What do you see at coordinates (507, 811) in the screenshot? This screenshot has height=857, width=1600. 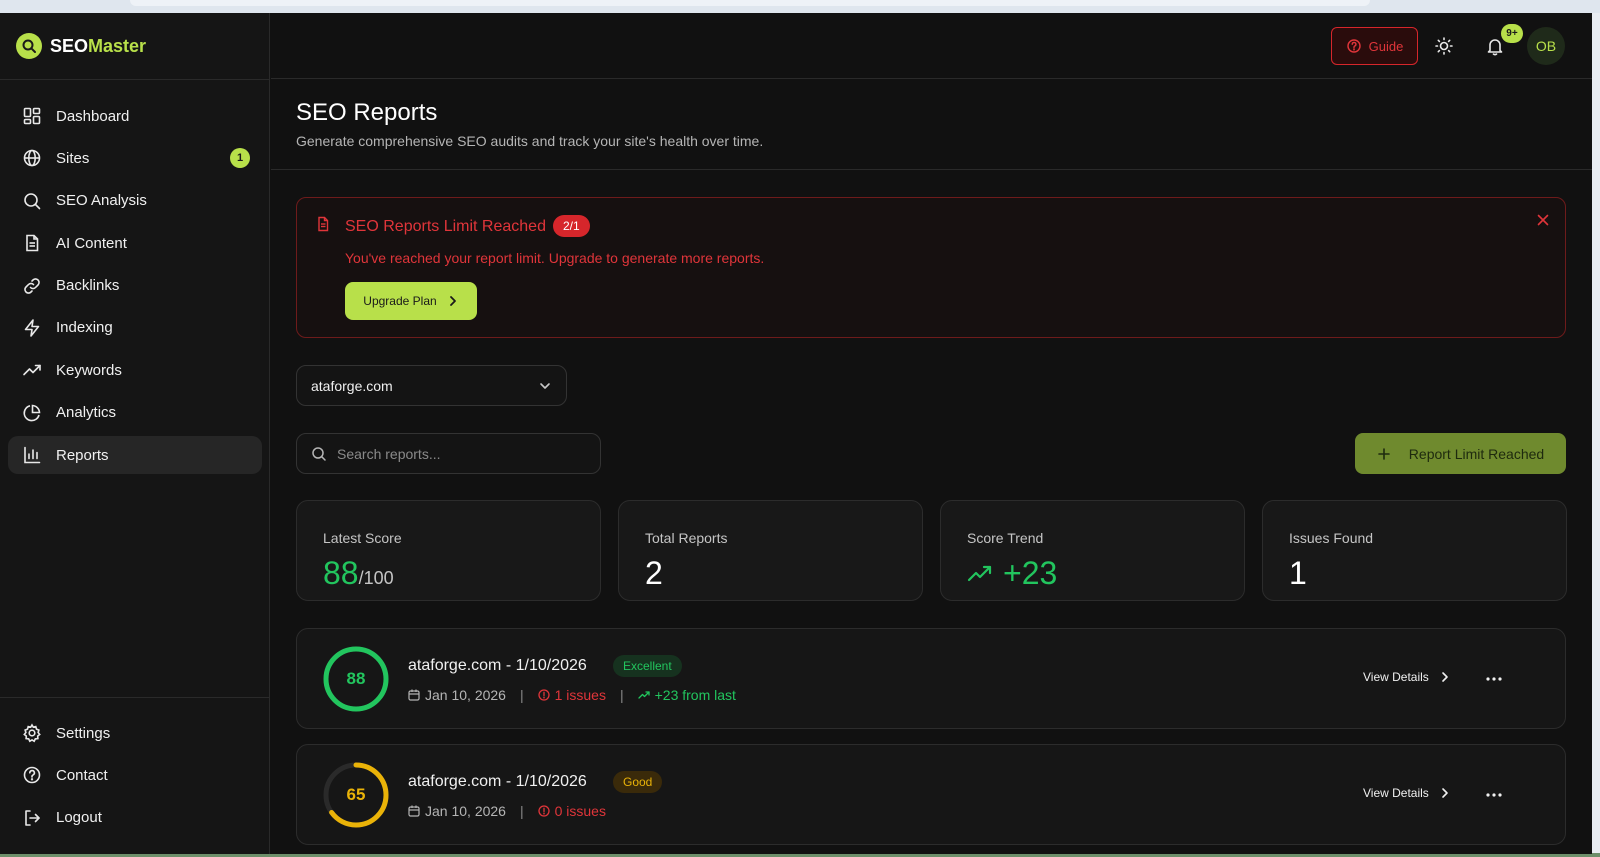 I see `report-meta: Jan 10, 2026 | 0 issues` at bounding box center [507, 811].